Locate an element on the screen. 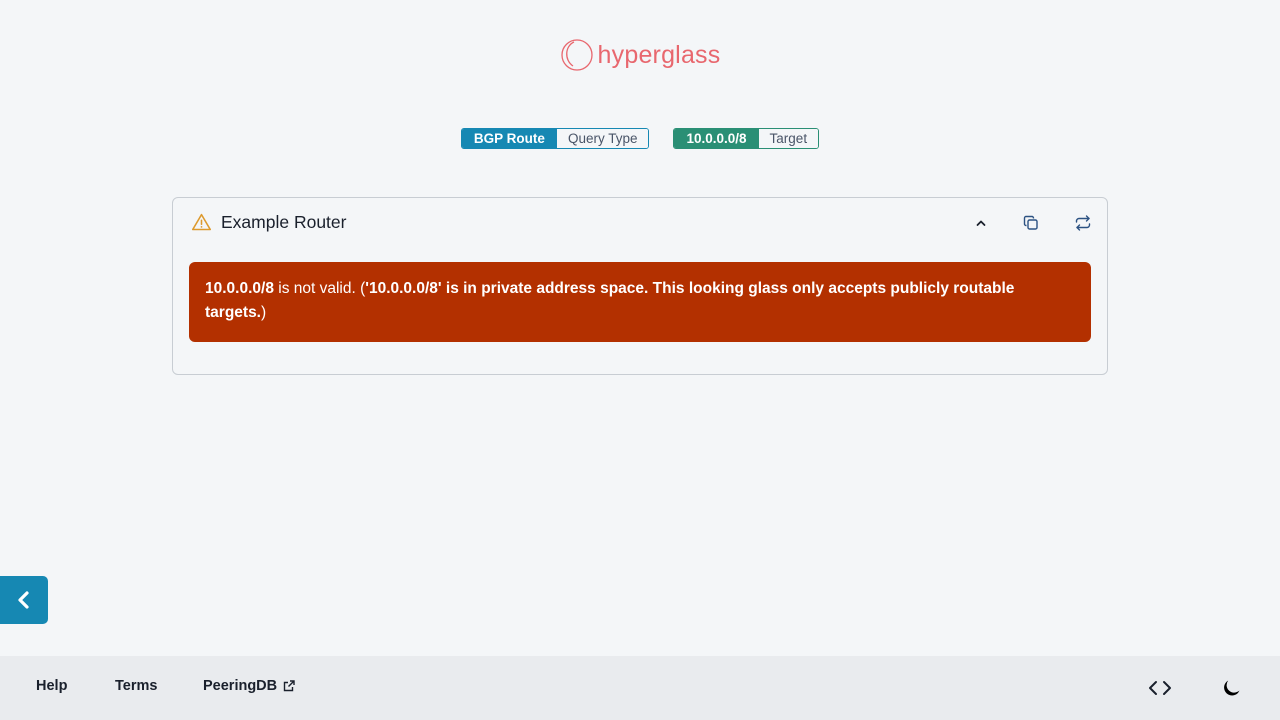 The width and height of the screenshot is (1280, 720). hyperglass-logo-icon is located at coordinates (576, 55).